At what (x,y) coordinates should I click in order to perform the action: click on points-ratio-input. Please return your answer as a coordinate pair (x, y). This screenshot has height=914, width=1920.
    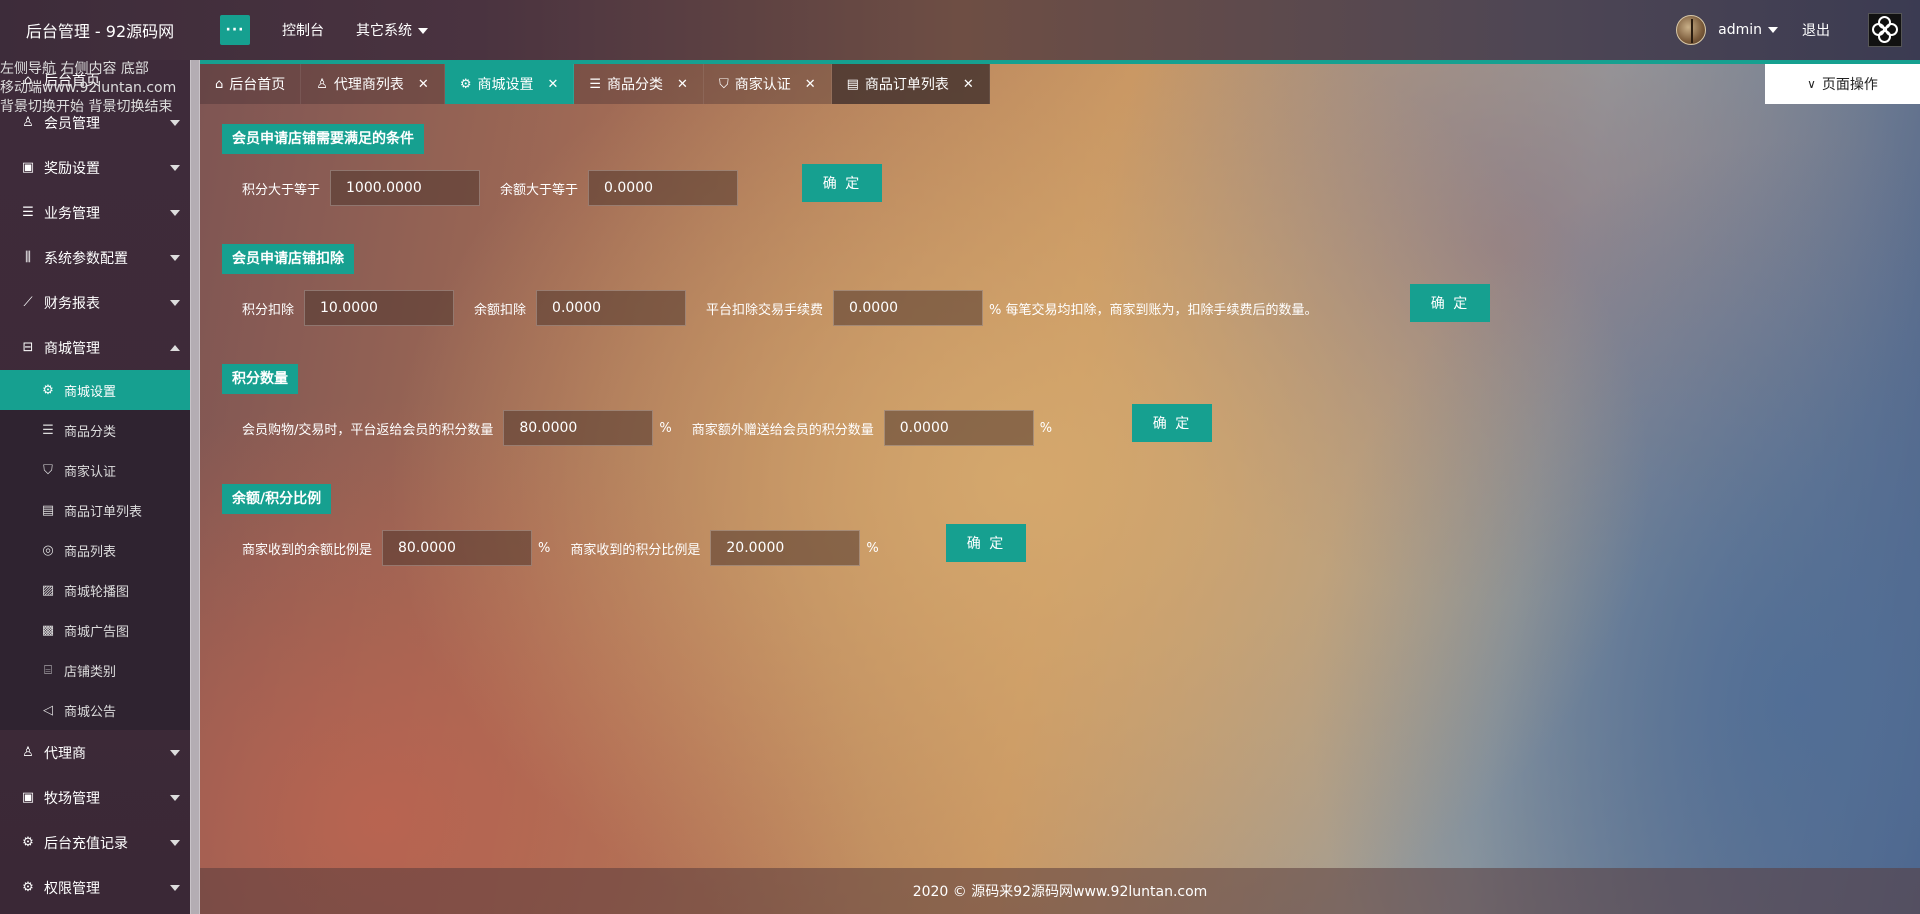
    Looking at the image, I should click on (785, 548).